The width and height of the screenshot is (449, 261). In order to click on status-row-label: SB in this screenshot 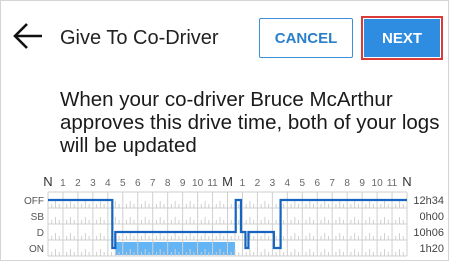, I will do `click(38, 217)`.